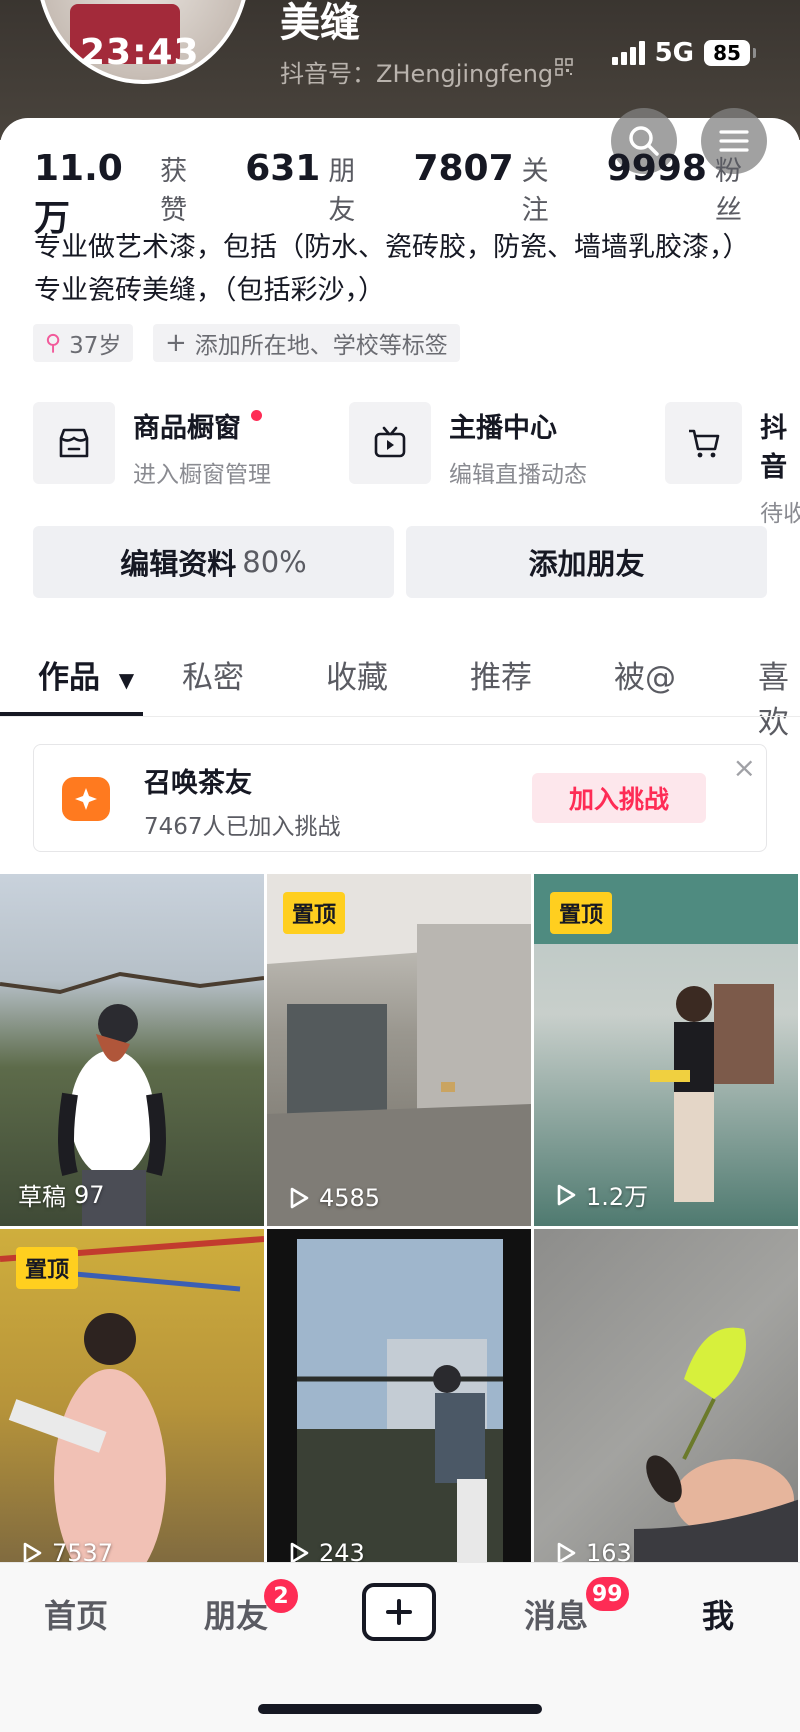  Describe the element at coordinates (53, 343) in the screenshot. I see `female-icon: ⚲` at that location.